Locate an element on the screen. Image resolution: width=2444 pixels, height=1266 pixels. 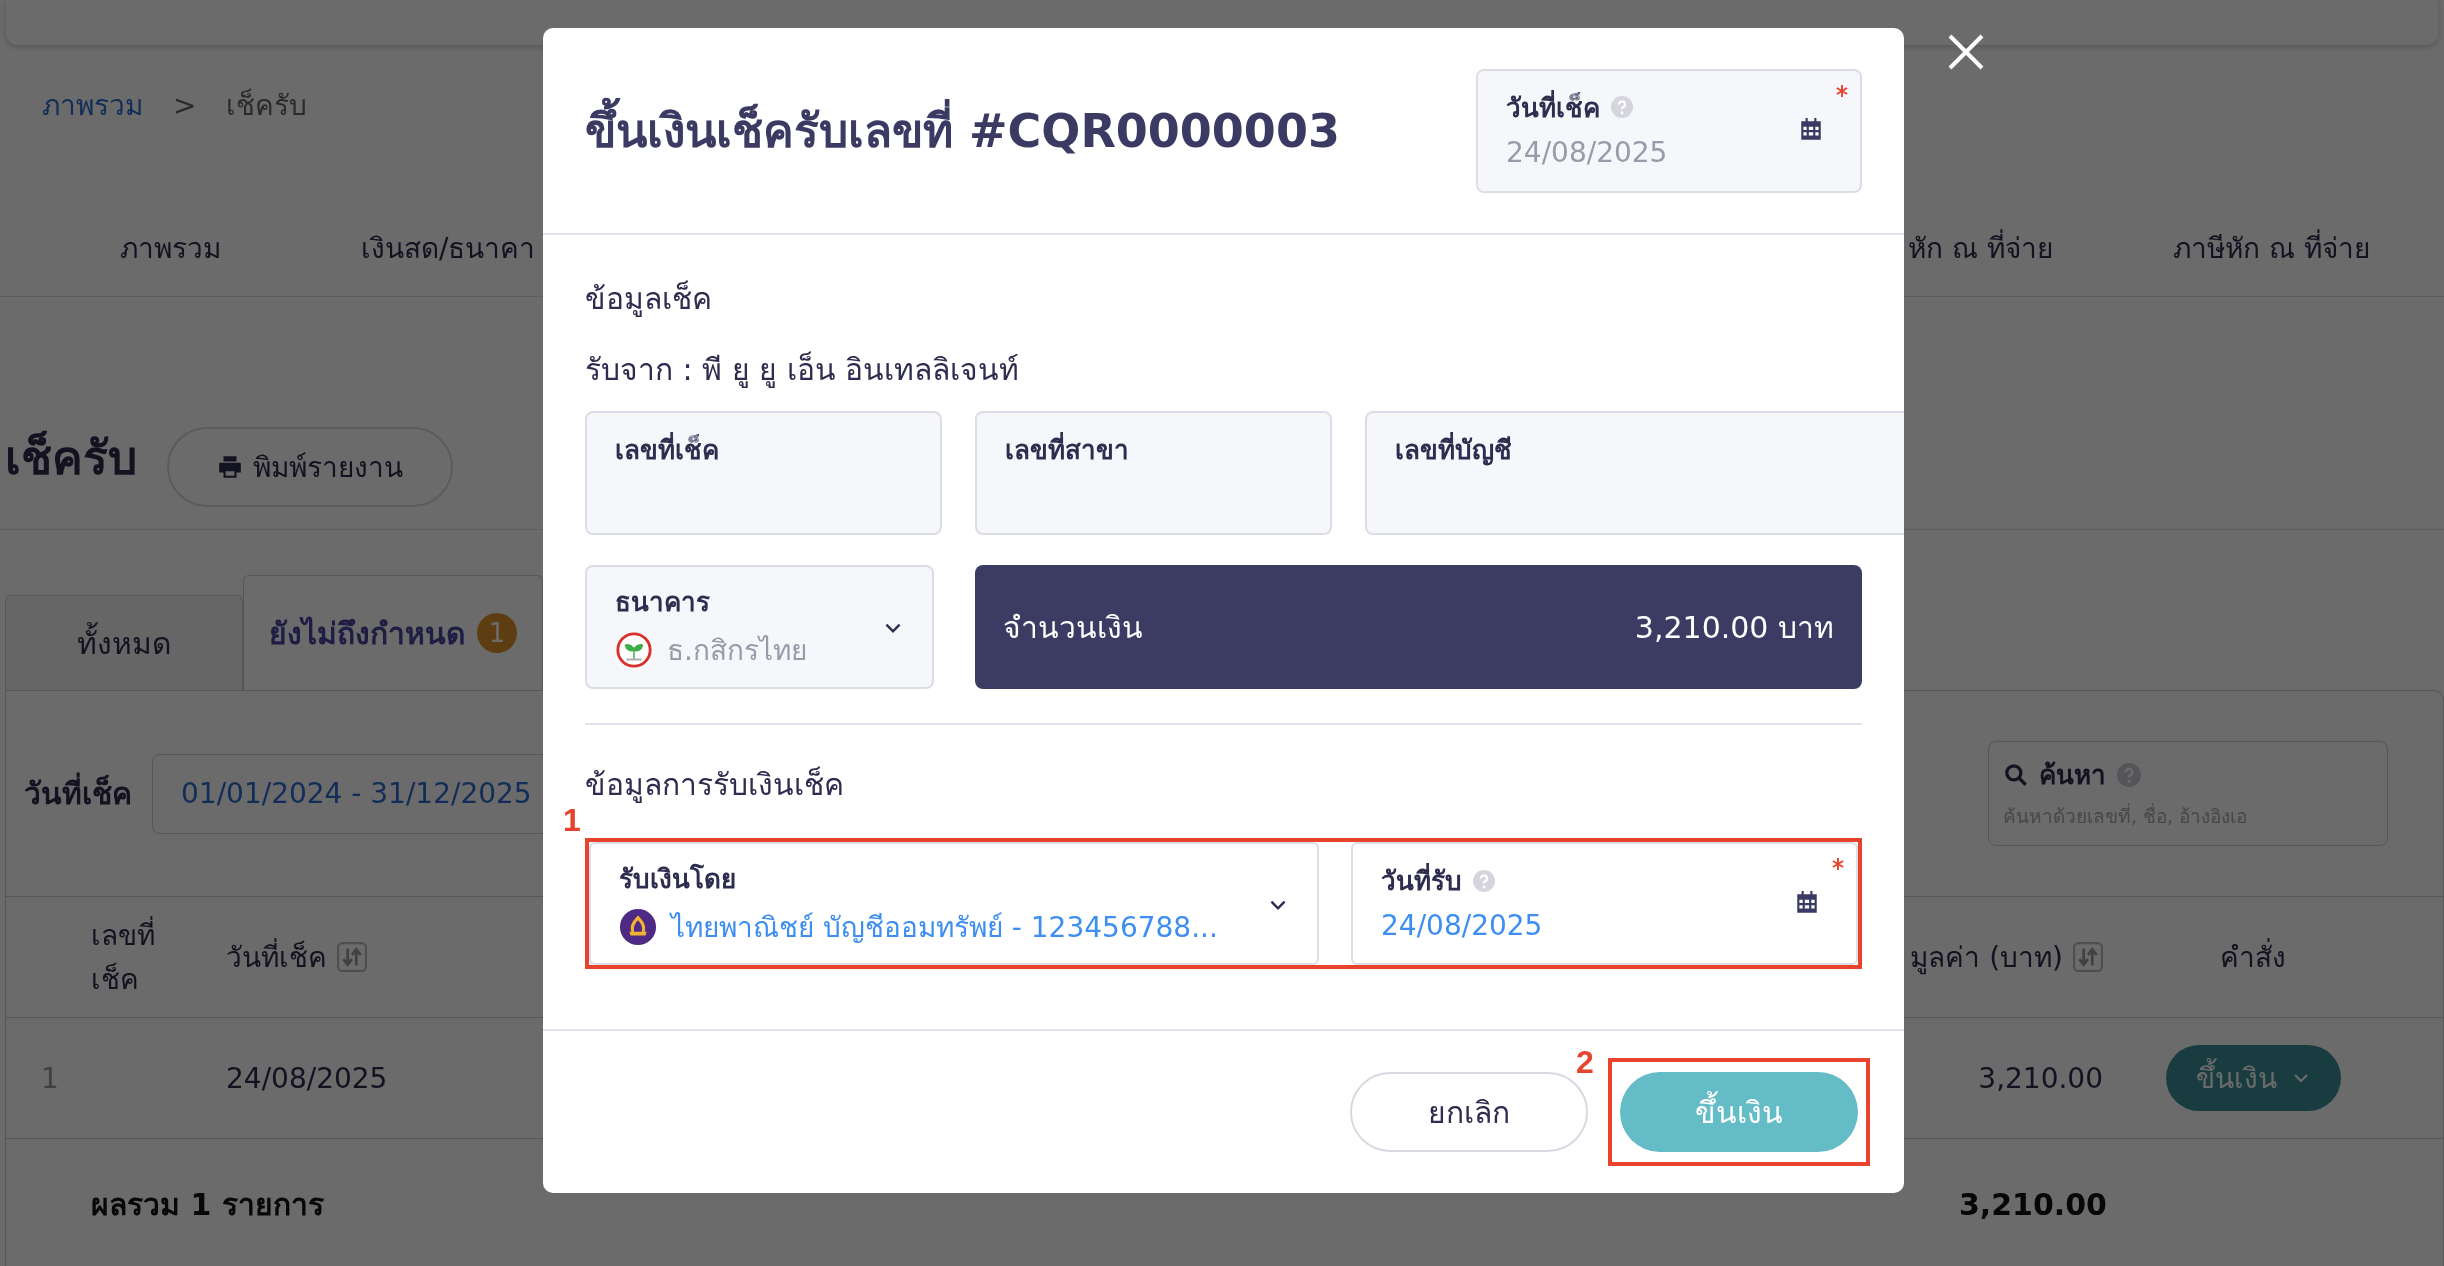
page-title: เช็ครับ is located at coordinates (71, 458).